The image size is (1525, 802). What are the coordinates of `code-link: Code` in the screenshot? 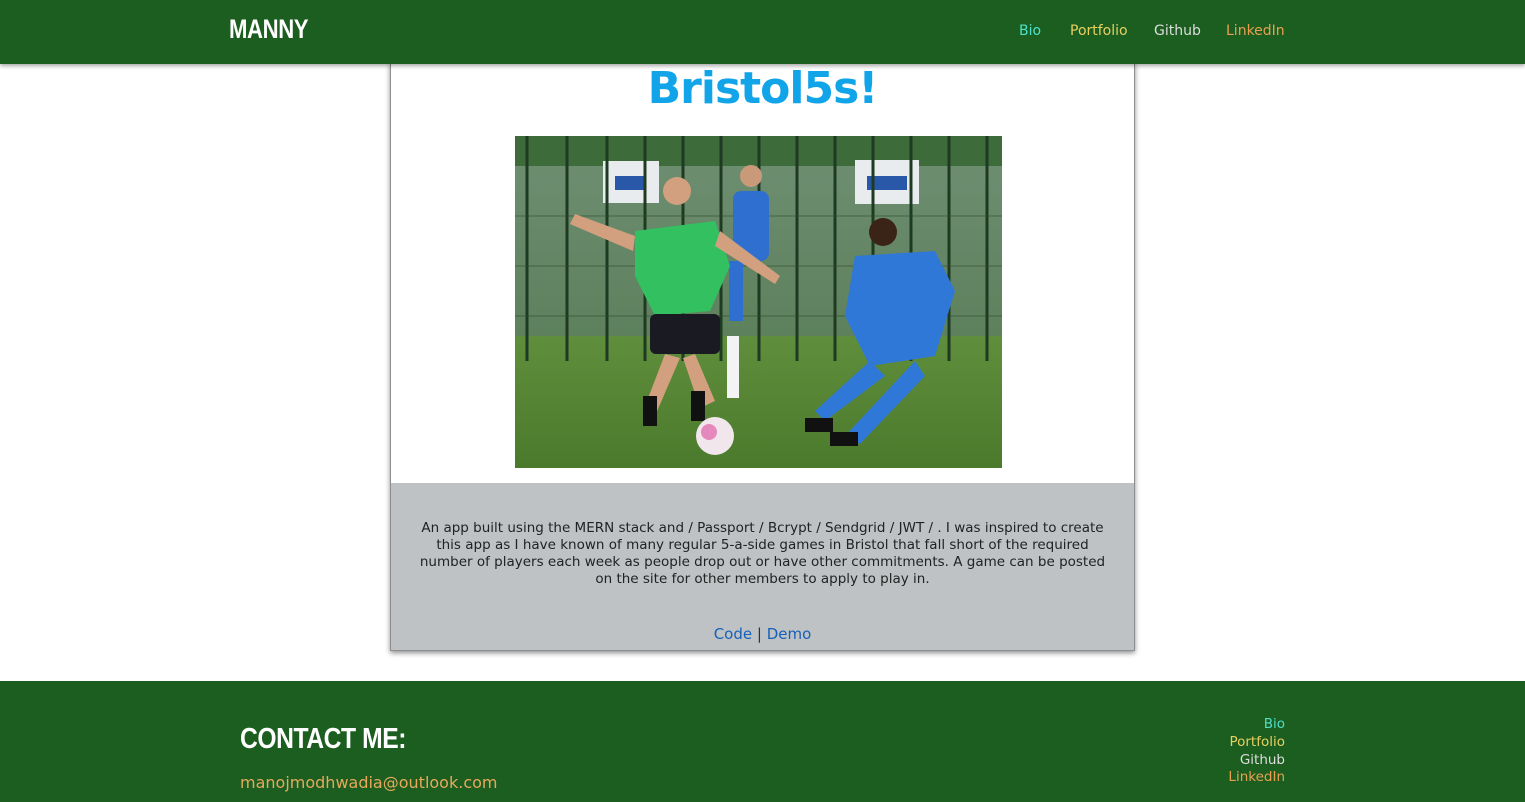 It's located at (733, 634).